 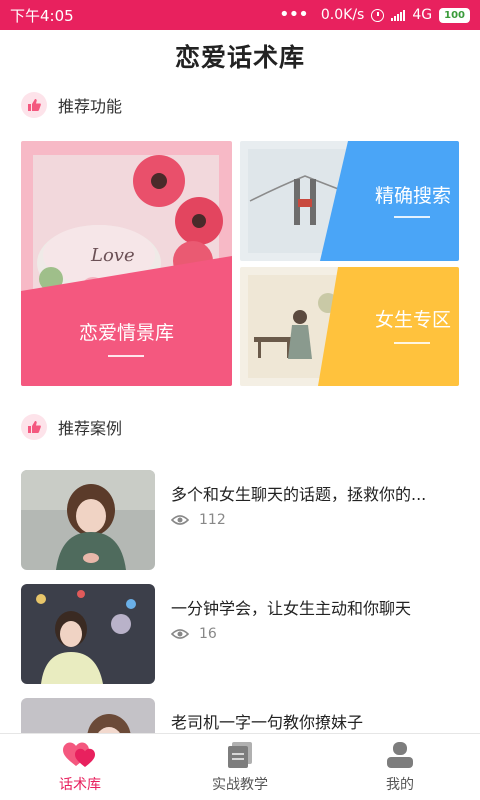 What do you see at coordinates (349, 201) in the screenshot?
I see `card-precise-search: 精确搜索` at bounding box center [349, 201].